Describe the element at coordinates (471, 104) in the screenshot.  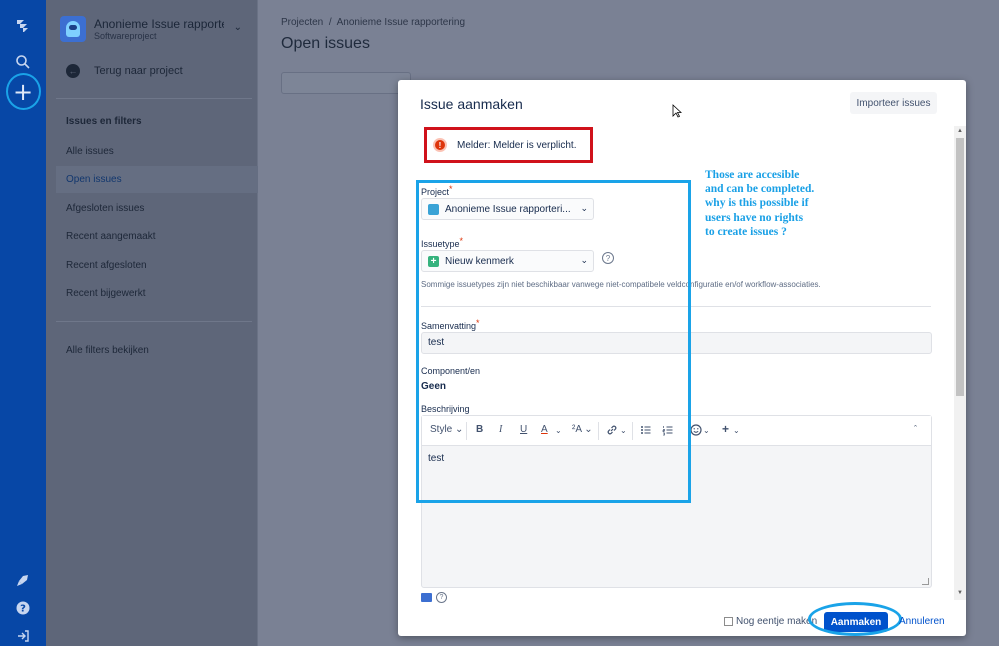
I see `dialog-title: Issue aanmaken` at that location.